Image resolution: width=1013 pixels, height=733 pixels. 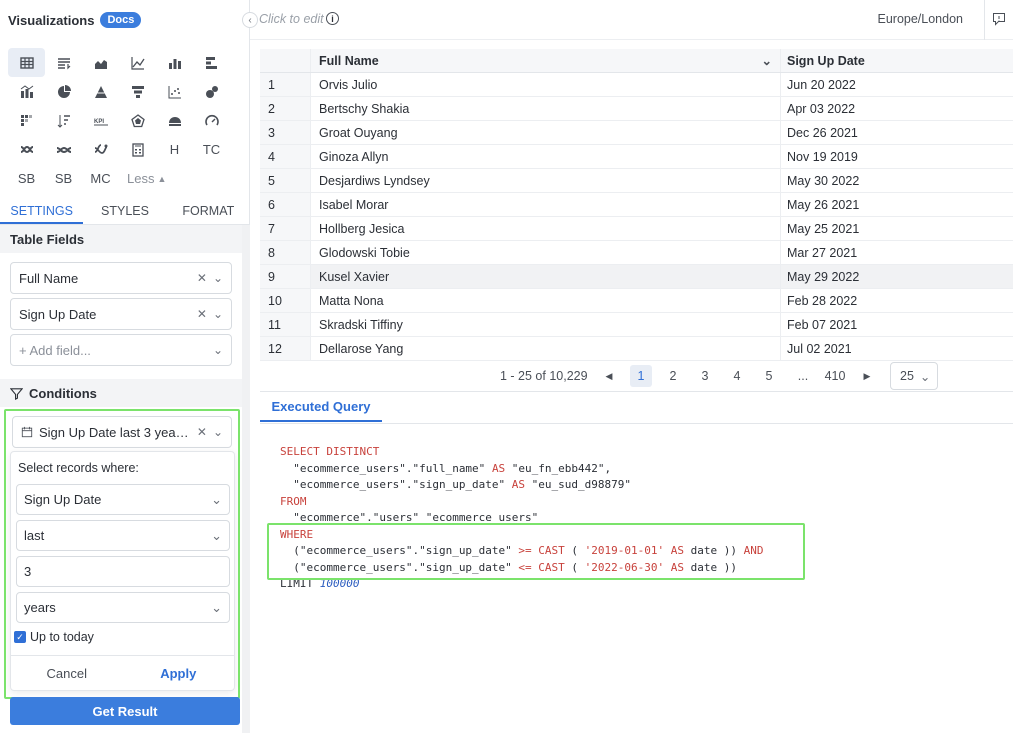 What do you see at coordinates (737, 376) in the screenshot?
I see `page-4: 4` at bounding box center [737, 376].